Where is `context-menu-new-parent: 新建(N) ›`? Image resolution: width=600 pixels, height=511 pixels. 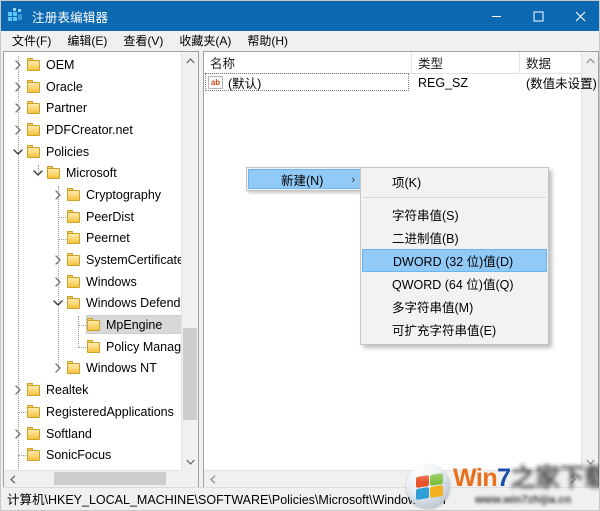
context-menu-new-parent: 新建(N) › is located at coordinates (305, 179).